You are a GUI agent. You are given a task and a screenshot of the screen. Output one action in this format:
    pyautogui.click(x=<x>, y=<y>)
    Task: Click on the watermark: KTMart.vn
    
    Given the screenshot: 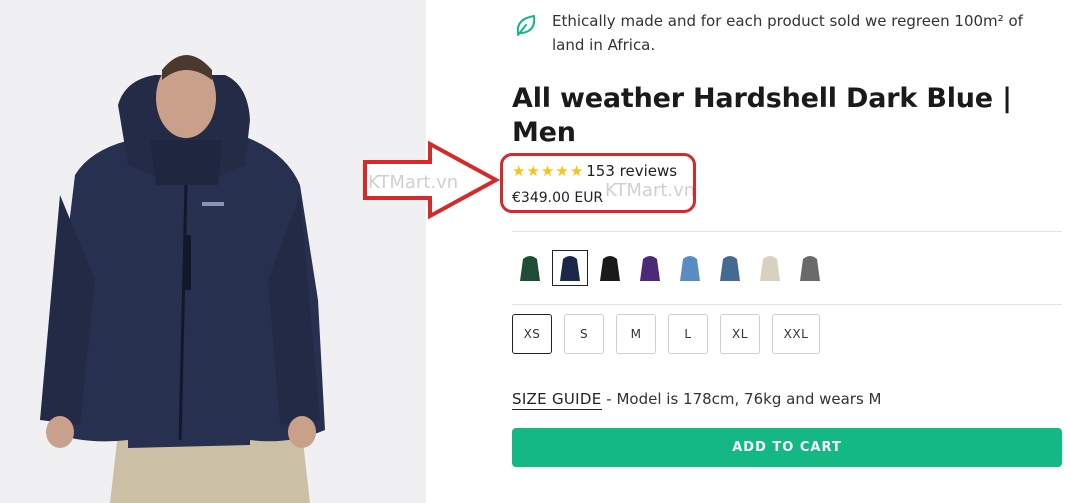 What is the action you would take?
    pyautogui.click(x=413, y=182)
    